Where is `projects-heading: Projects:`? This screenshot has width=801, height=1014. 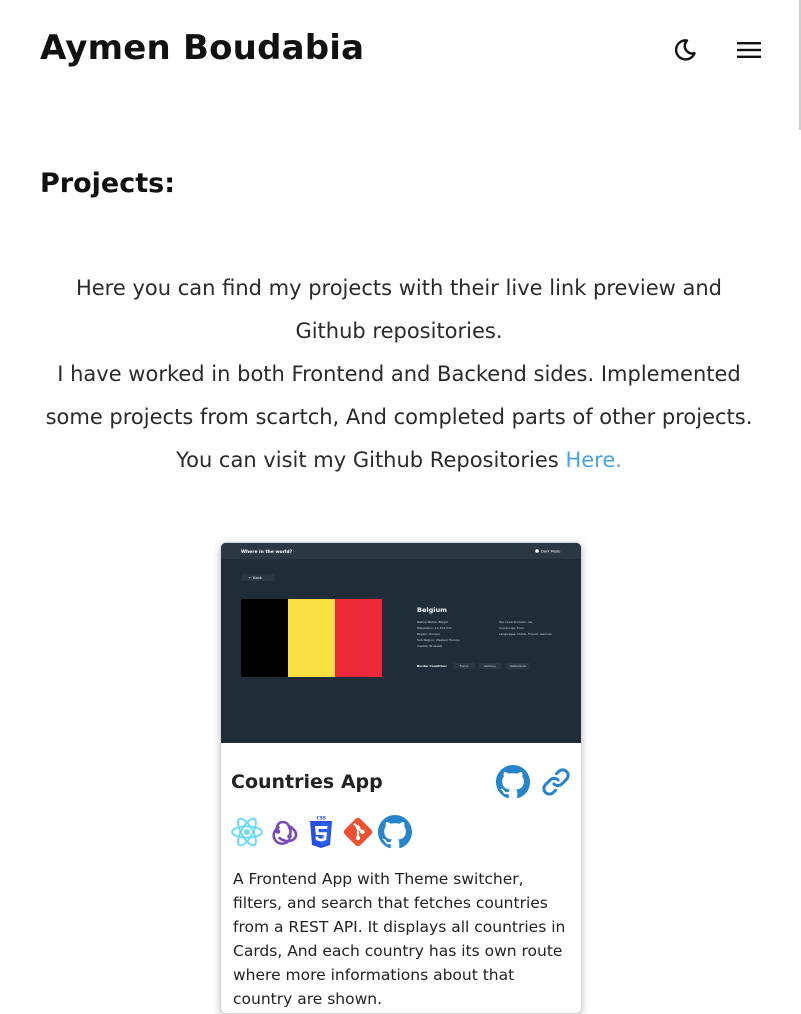 projects-heading: Projects: is located at coordinates (107, 183).